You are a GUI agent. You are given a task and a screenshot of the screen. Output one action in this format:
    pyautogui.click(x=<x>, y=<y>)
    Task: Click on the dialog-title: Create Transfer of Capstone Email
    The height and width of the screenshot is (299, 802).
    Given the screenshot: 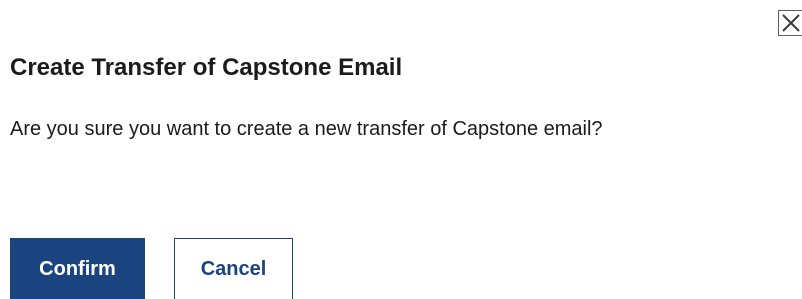 What is the action you would take?
    pyautogui.click(x=206, y=67)
    